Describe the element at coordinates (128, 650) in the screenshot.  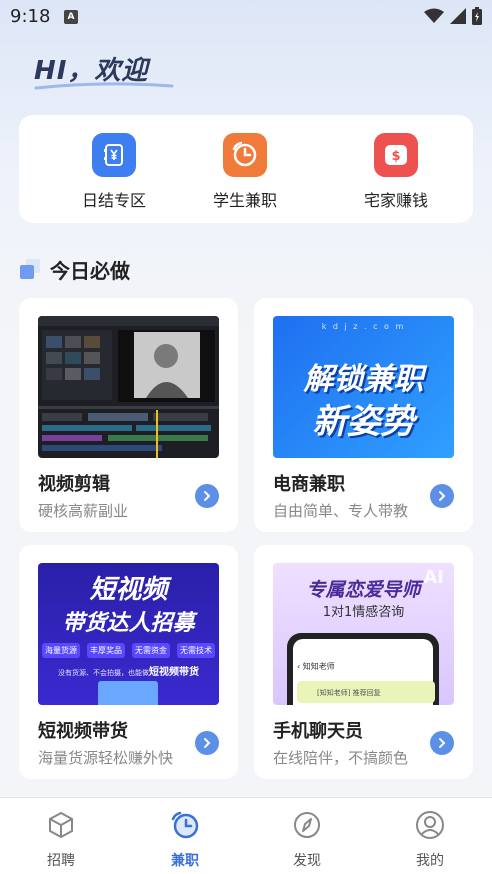
I see `banner-tags: 海量货源 丰厚奖品 无需资金 无需技术` at that location.